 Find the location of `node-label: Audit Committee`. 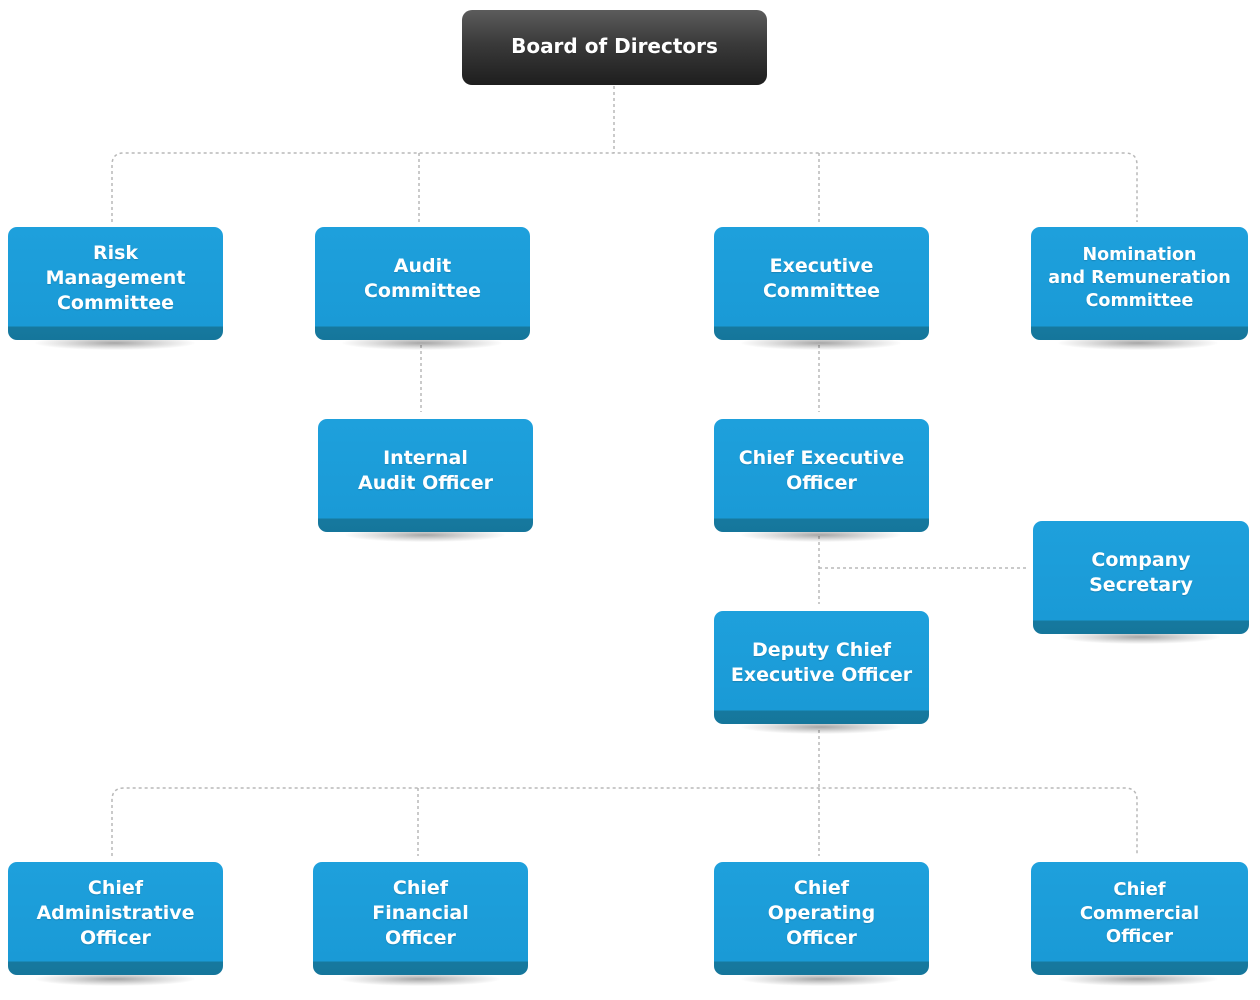

node-label: Audit Committee is located at coordinates (422, 278).